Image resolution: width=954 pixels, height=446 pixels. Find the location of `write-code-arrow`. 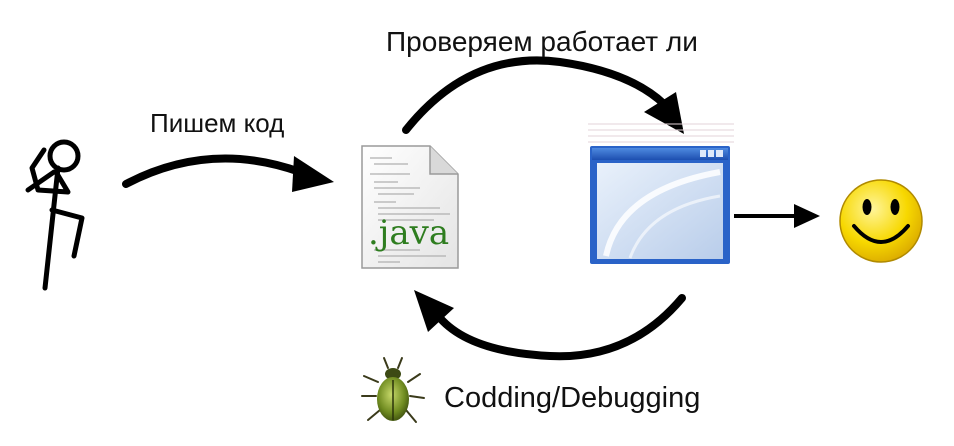

write-code-arrow is located at coordinates (228, 173).